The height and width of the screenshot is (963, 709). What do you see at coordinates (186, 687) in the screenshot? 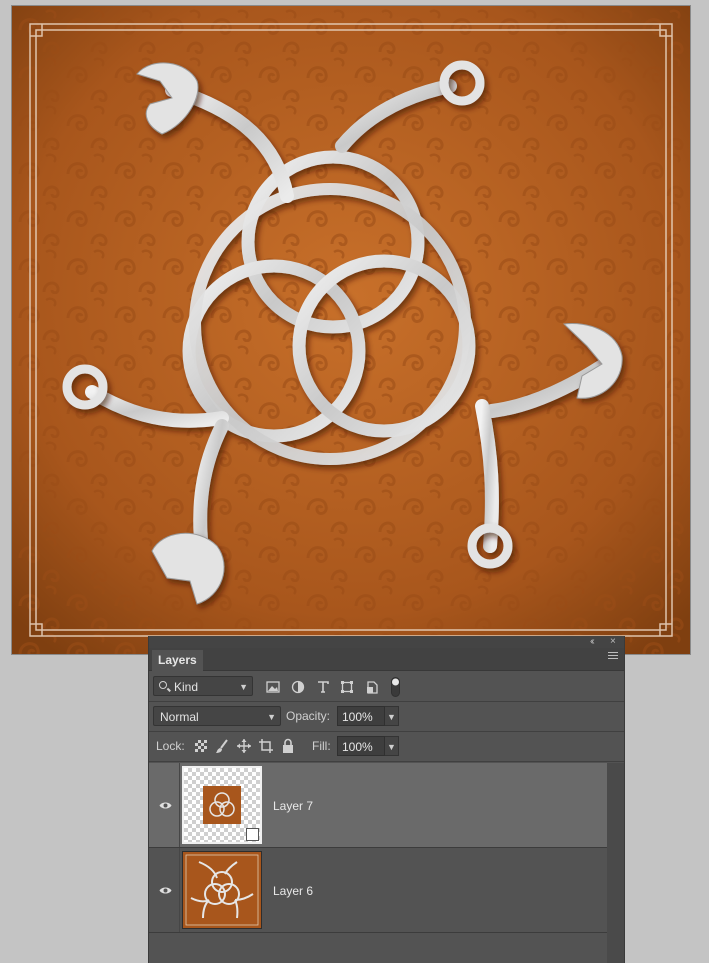
I see `filter-kind-label: Kind` at bounding box center [186, 687].